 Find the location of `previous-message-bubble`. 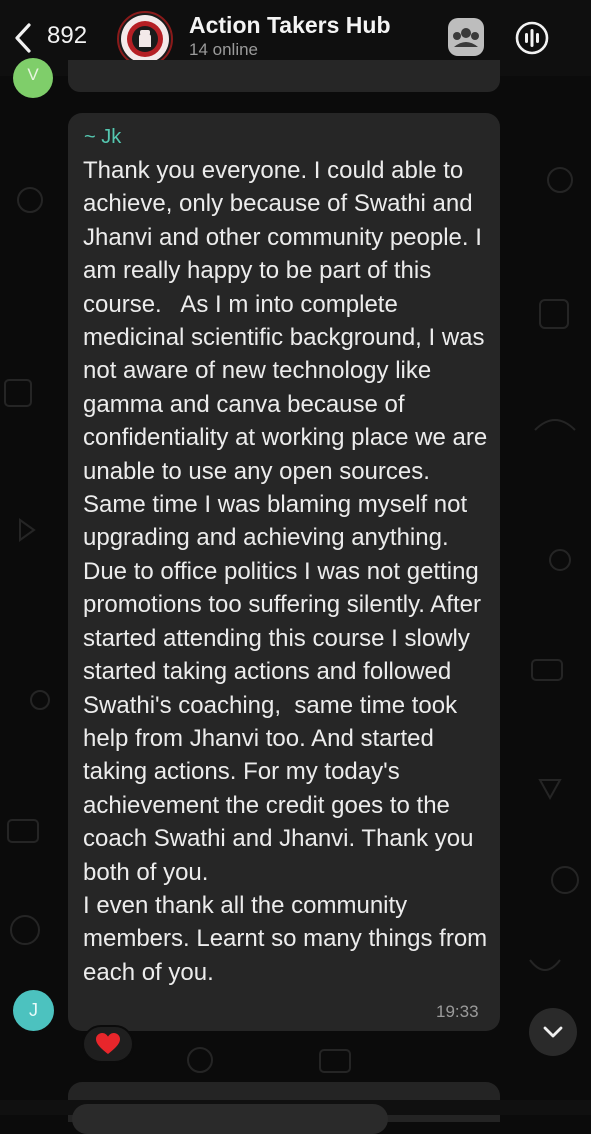

previous-message-bubble is located at coordinates (284, 76).